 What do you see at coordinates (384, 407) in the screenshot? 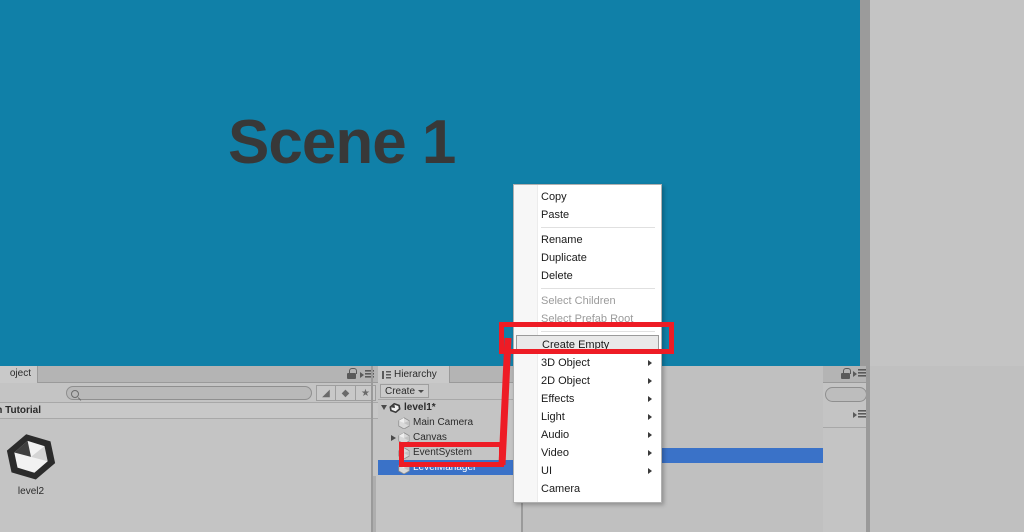
I see `chevron-down-icon` at bounding box center [384, 407].